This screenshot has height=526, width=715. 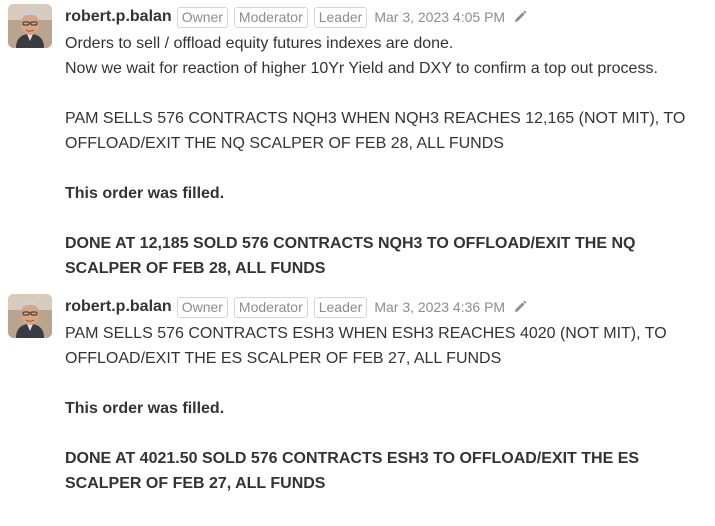 I want to click on message-line-bold: SCALPER OF FEB 27, ALL FUNDS, so click(x=195, y=483).